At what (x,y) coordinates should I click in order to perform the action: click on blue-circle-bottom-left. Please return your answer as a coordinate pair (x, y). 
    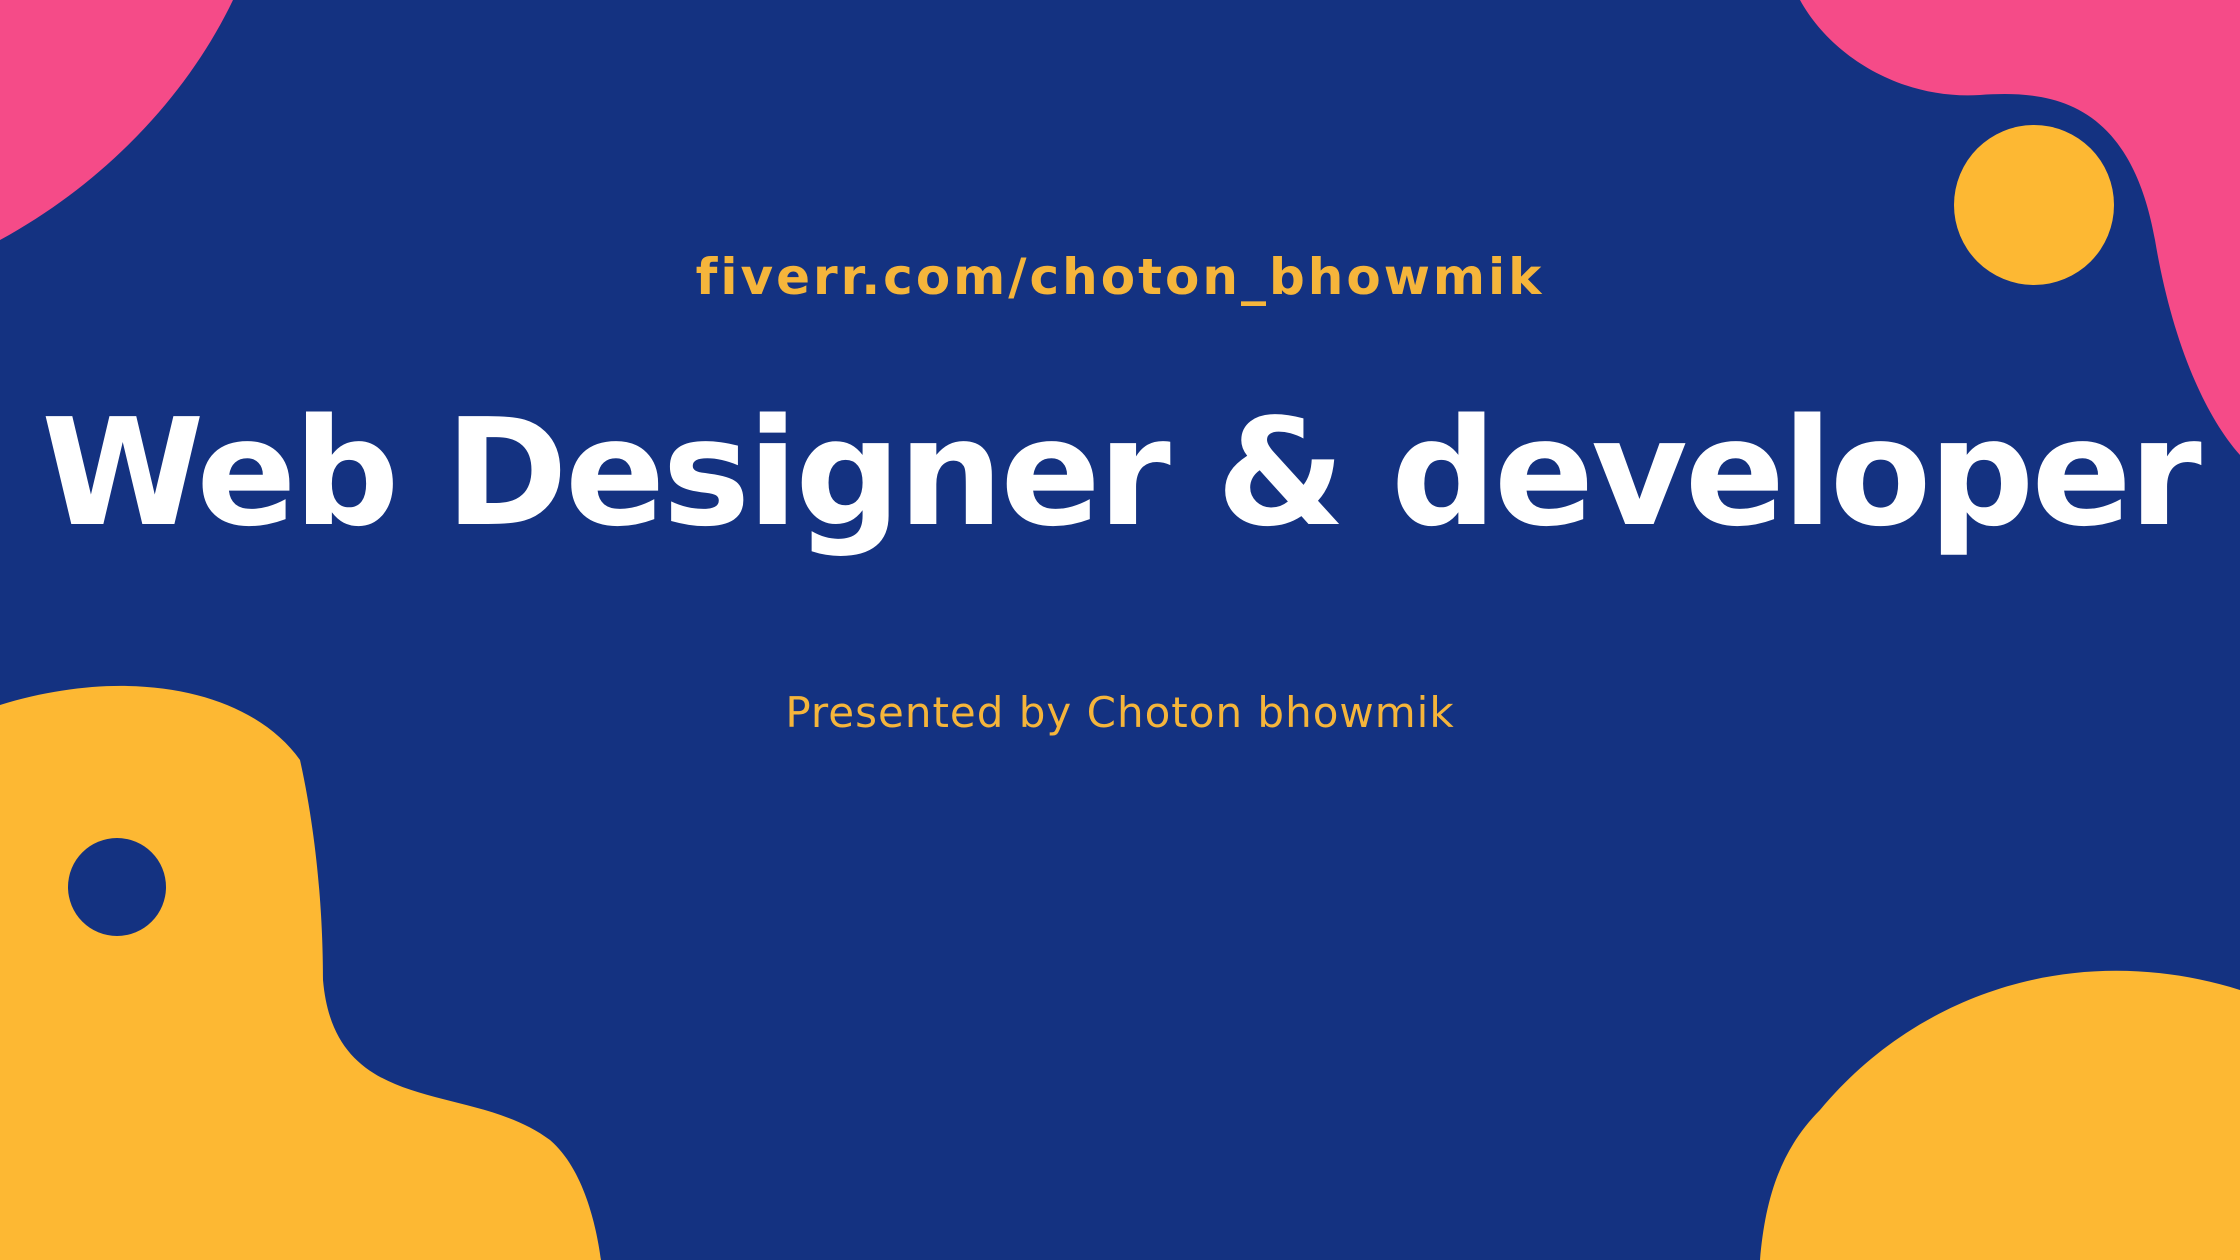
    Looking at the image, I should click on (117, 887).